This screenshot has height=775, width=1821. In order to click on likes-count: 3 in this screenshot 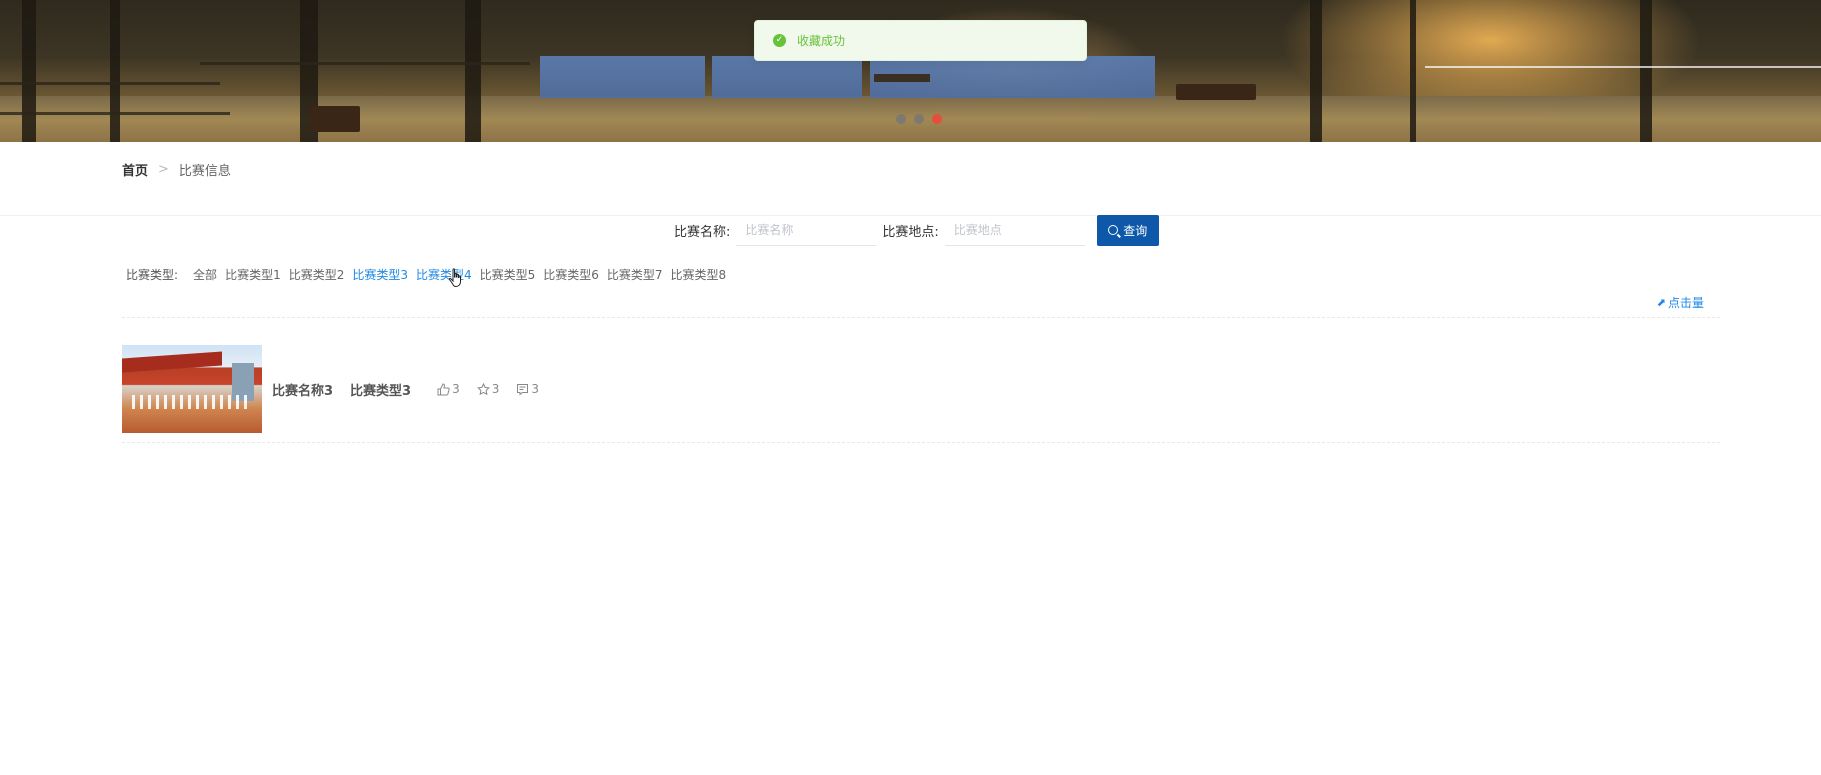, I will do `click(456, 389)`.